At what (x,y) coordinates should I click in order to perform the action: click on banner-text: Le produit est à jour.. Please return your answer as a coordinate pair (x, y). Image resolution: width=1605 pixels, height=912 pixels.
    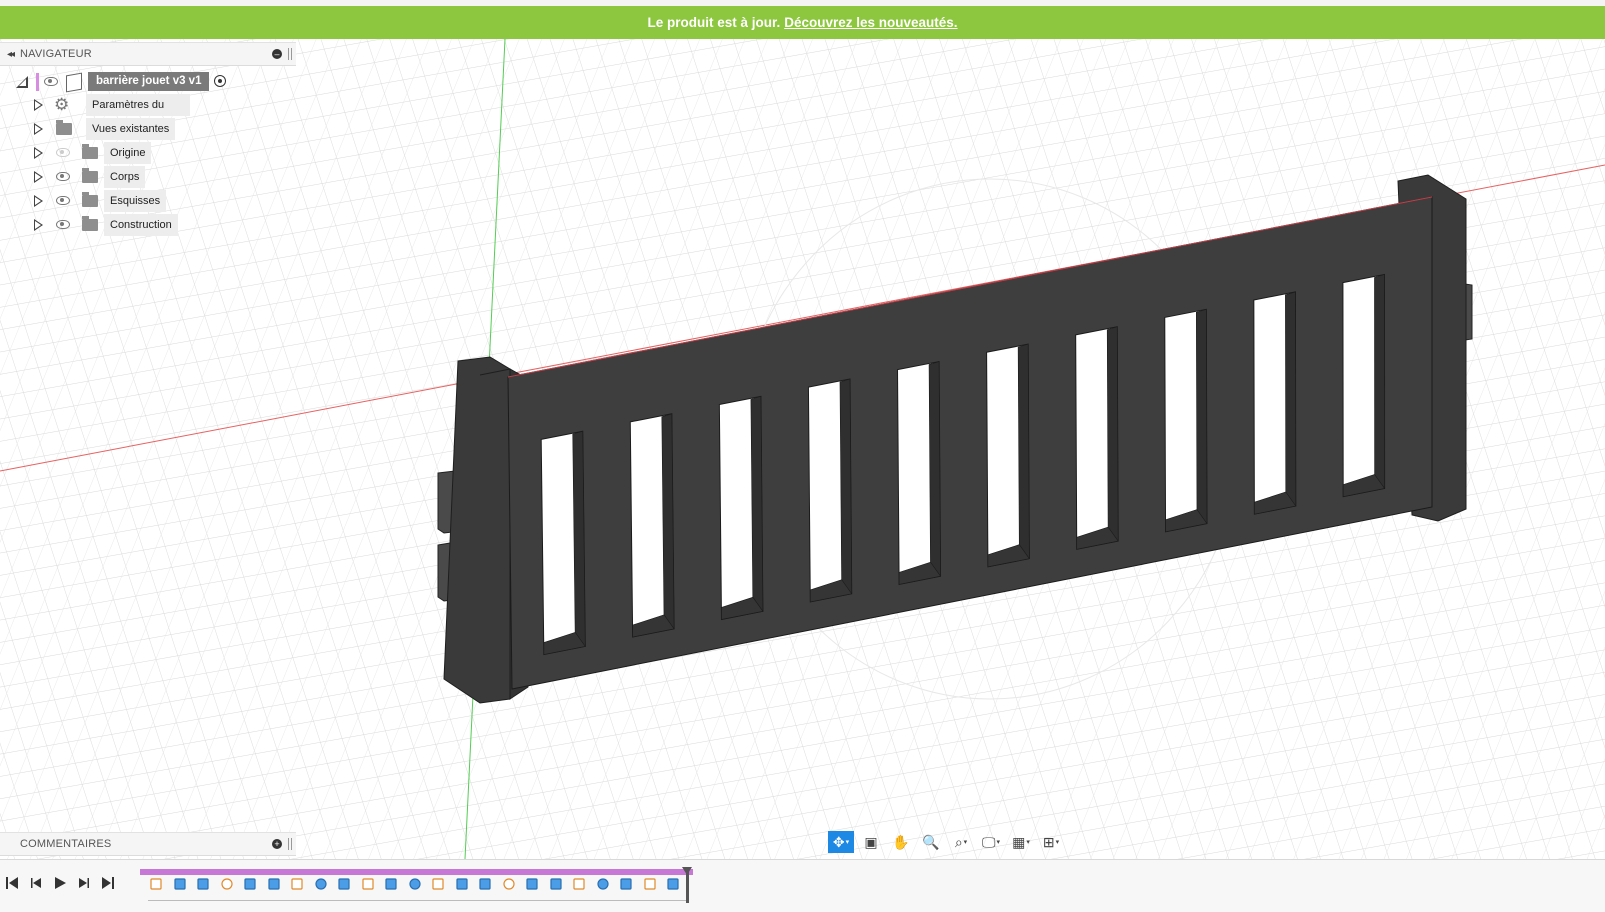
    Looking at the image, I should click on (714, 22).